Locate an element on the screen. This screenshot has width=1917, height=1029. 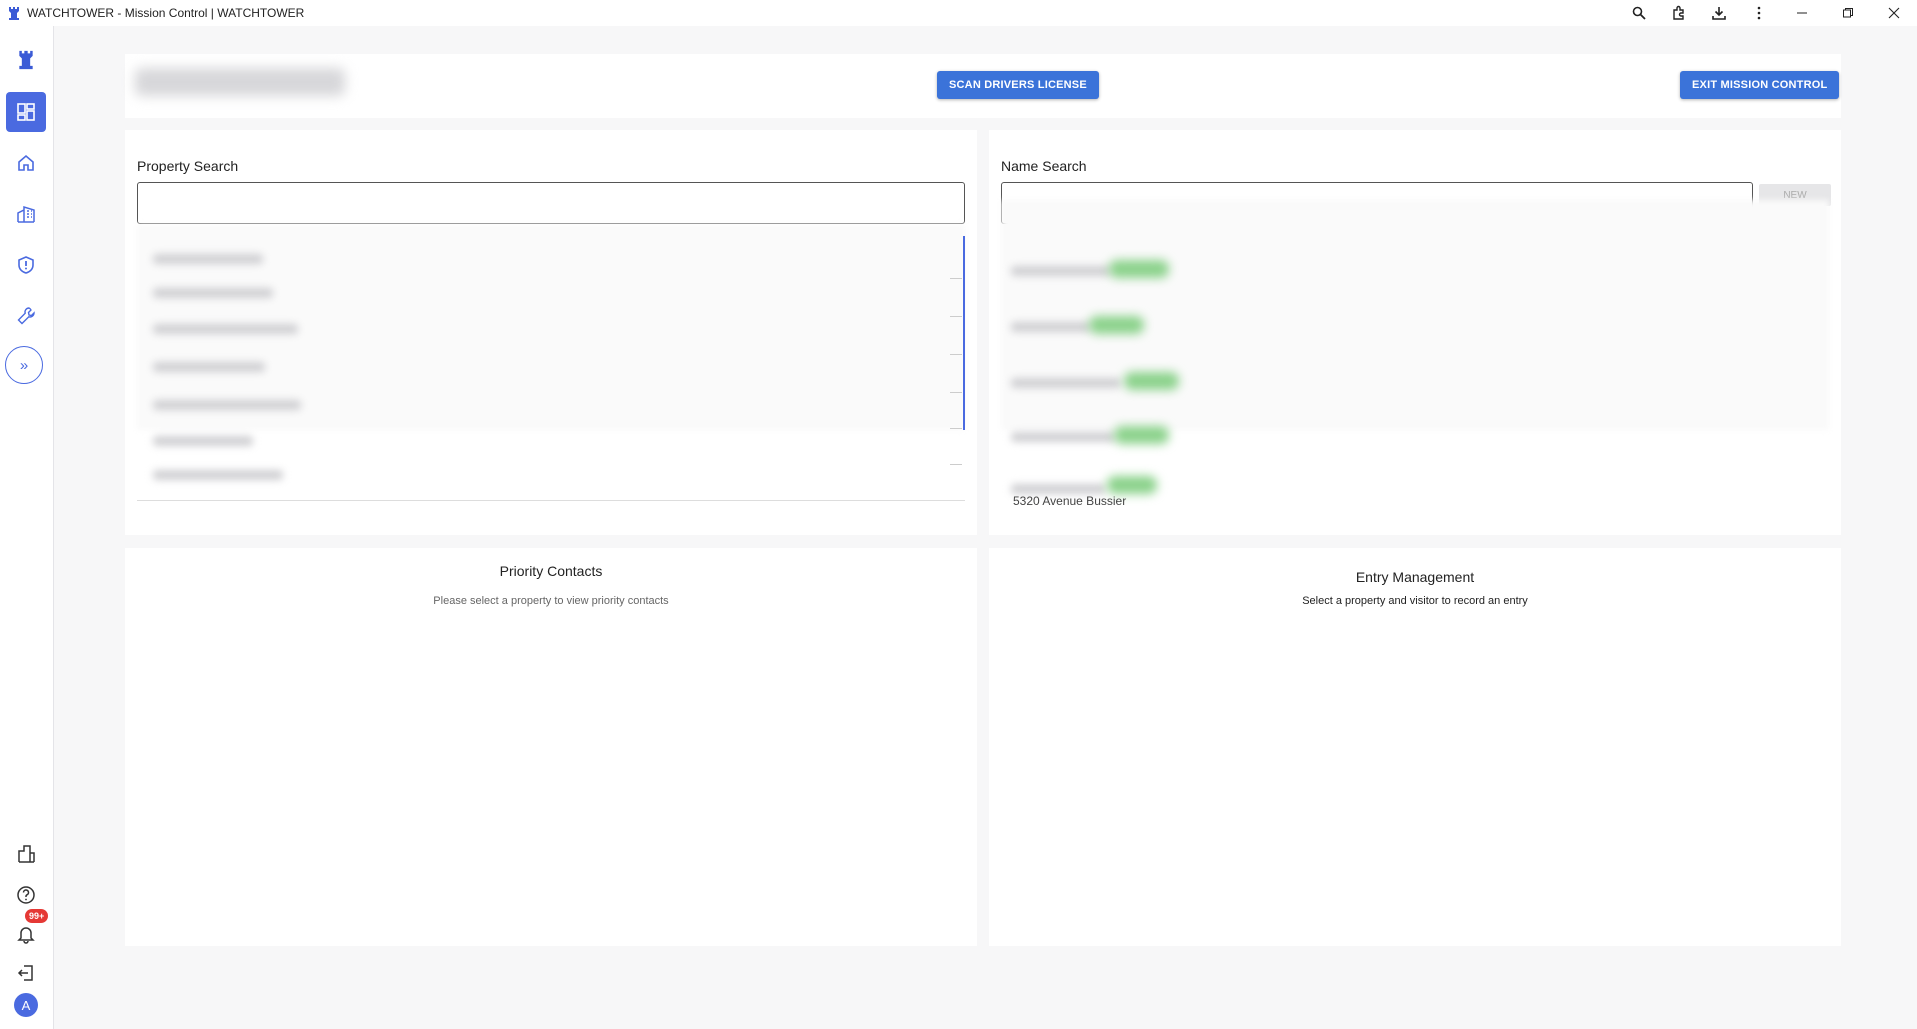
double-chevron-right-icon: » is located at coordinates (24, 365).